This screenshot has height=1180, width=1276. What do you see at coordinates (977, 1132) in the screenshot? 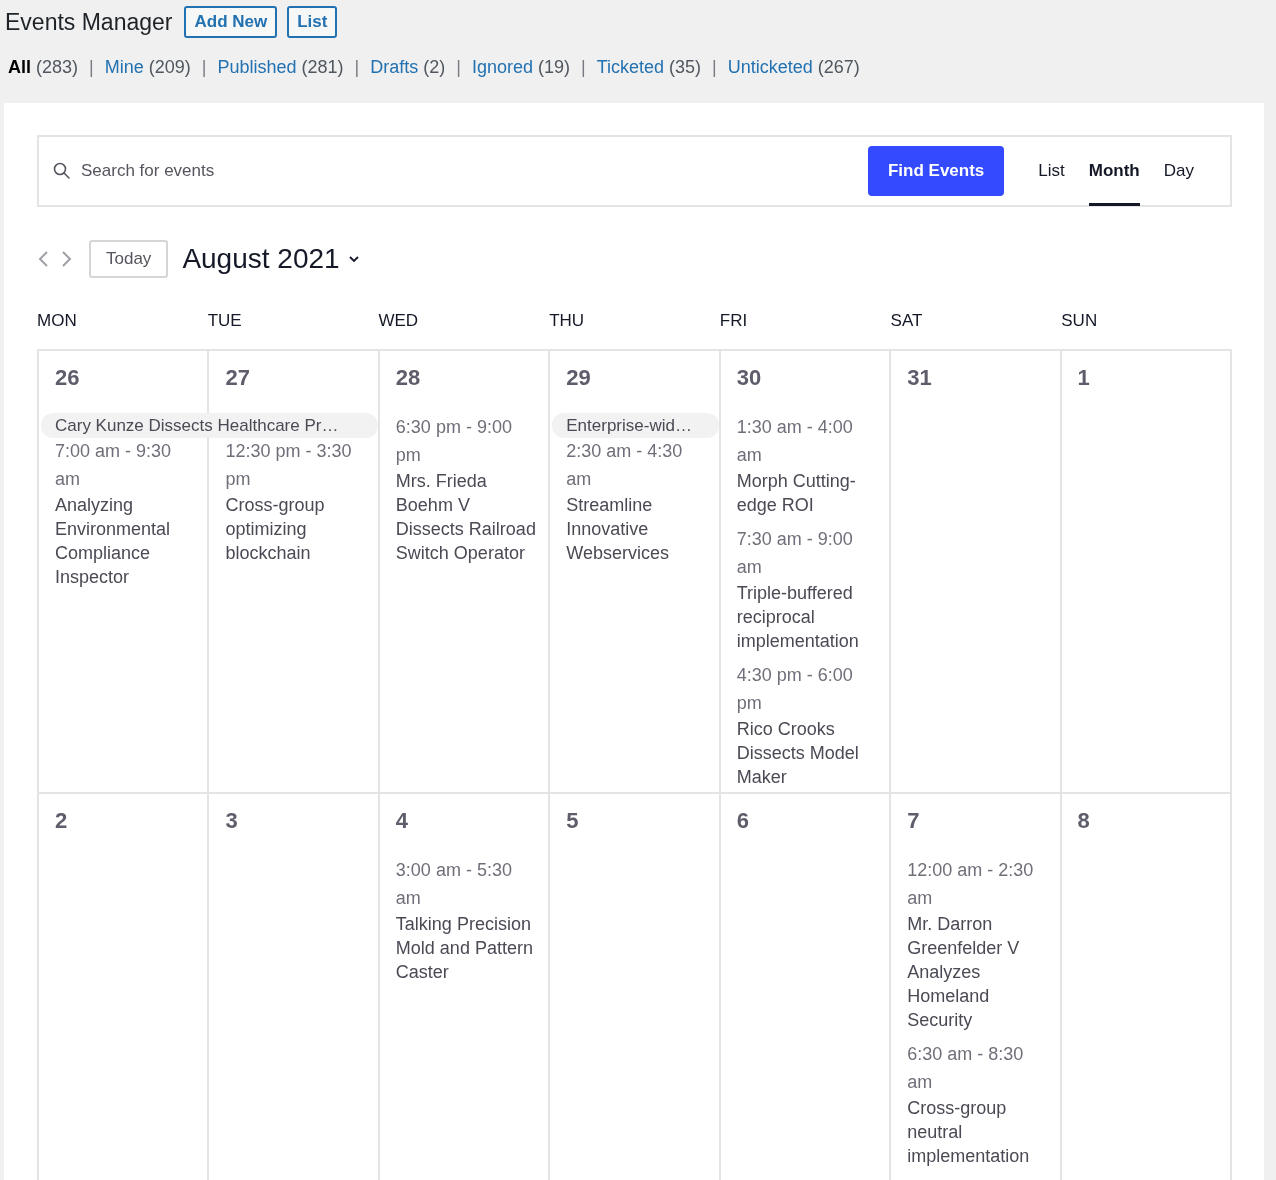
I see `event-title: Cross-group neutral implementation` at bounding box center [977, 1132].